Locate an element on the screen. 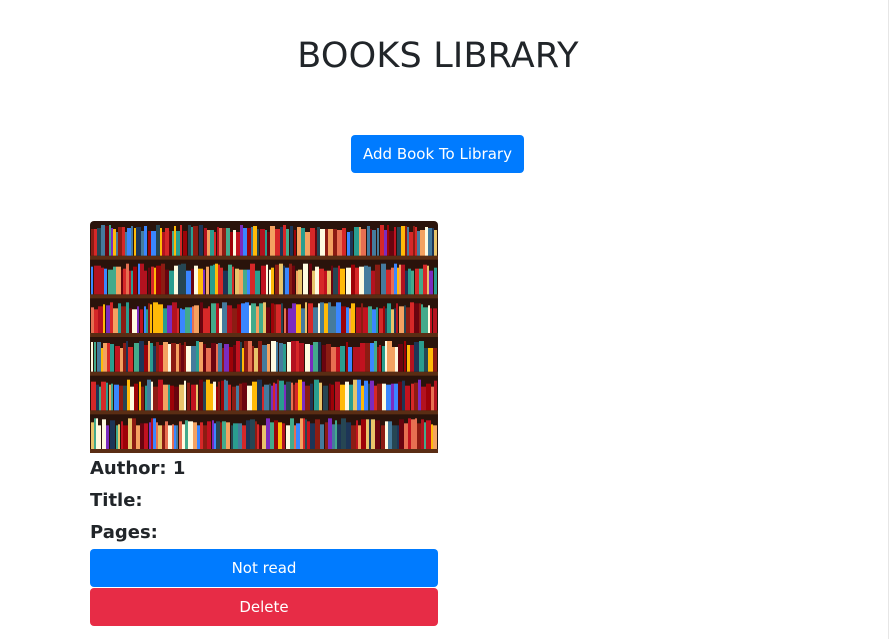 This screenshot has width=889, height=639. author-line: Author: 1 is located at coordinates (264, 469).